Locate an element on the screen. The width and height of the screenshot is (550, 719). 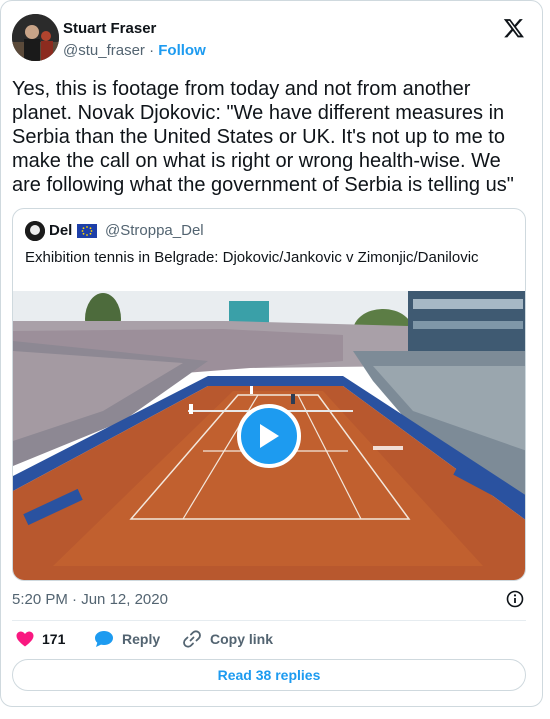
play-button is located at coordinates (269, 436).